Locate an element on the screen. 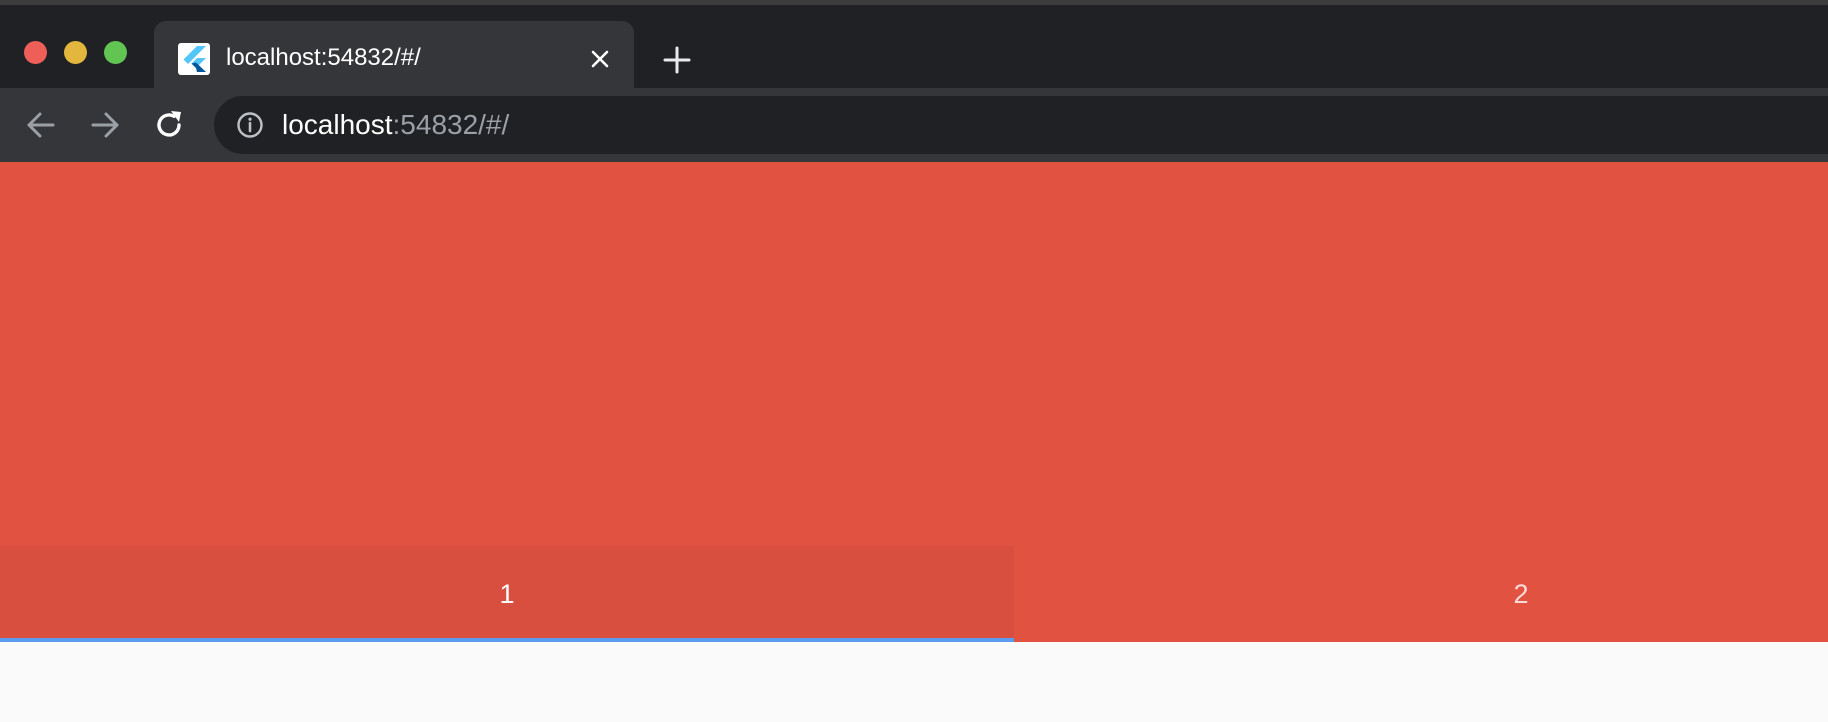  browser-tab: localhost:54832/#/ is located at coordinates (394, 57).